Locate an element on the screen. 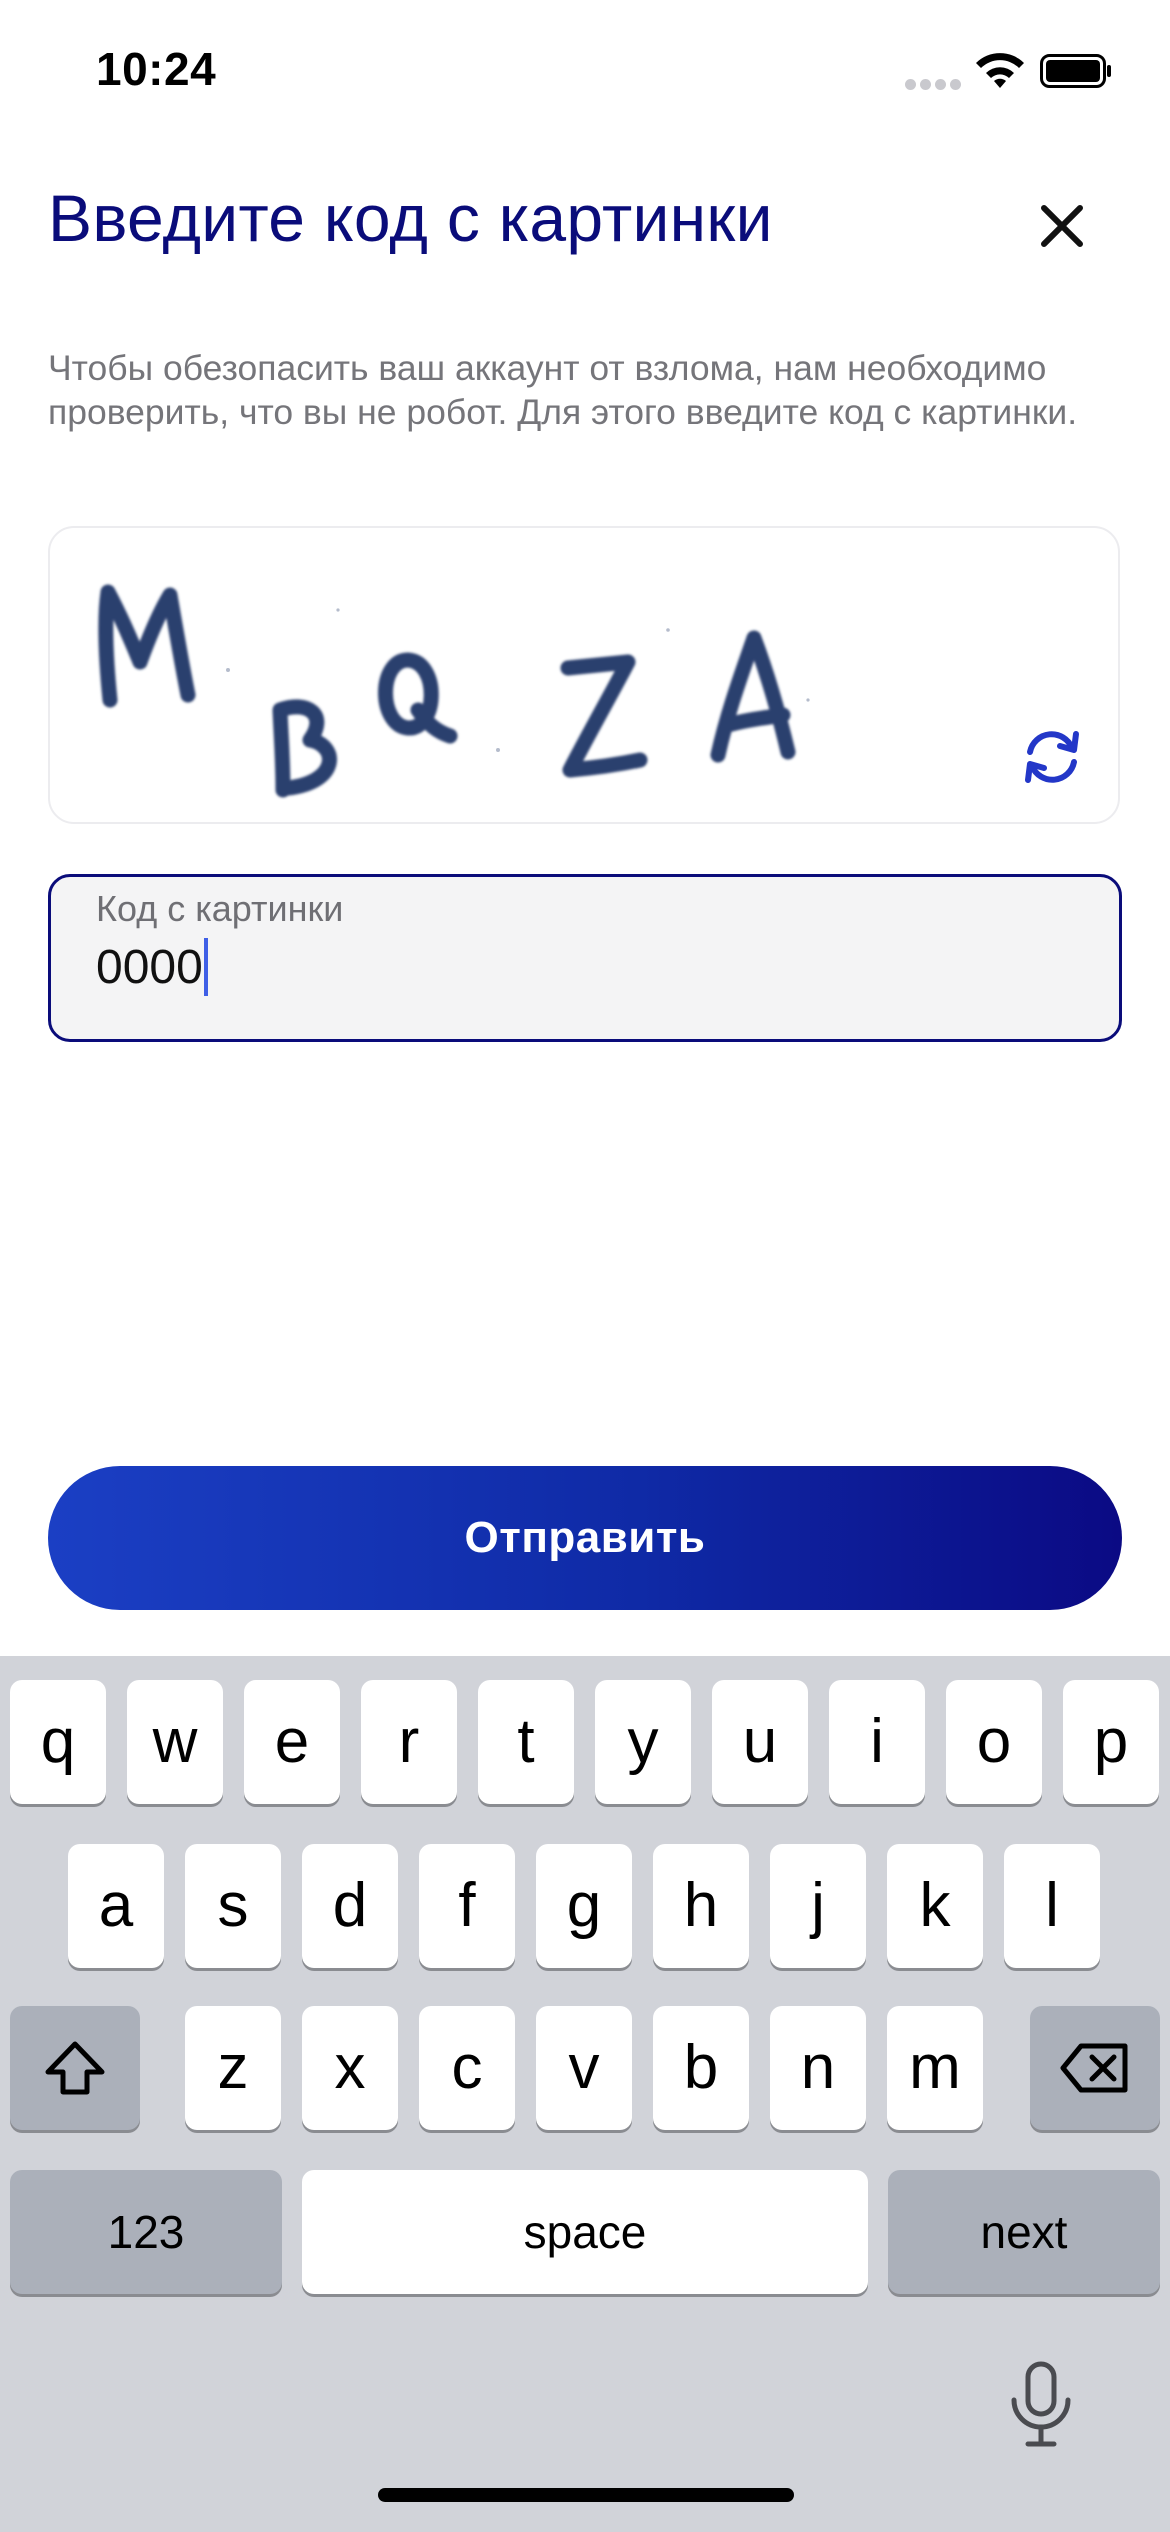 This screenshot has width=1170, height=2532. key-f: f is located at coordinates (467, 1906).